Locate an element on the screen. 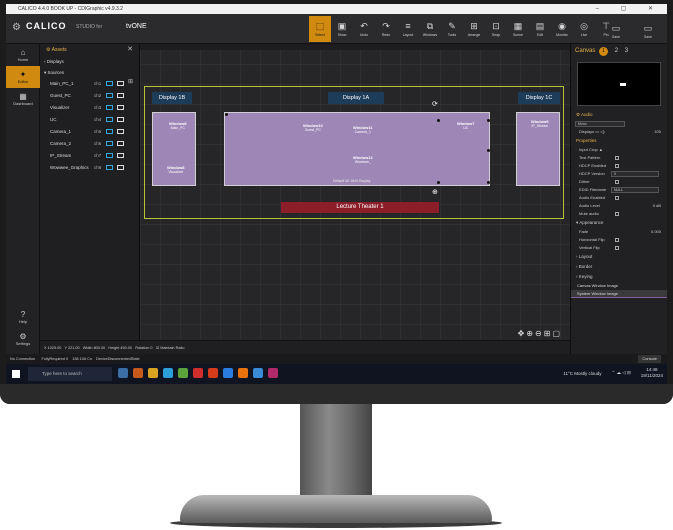 The width and height of the screenshot is (673, 530). property-field: 0 is located at coordinates (635, 174).